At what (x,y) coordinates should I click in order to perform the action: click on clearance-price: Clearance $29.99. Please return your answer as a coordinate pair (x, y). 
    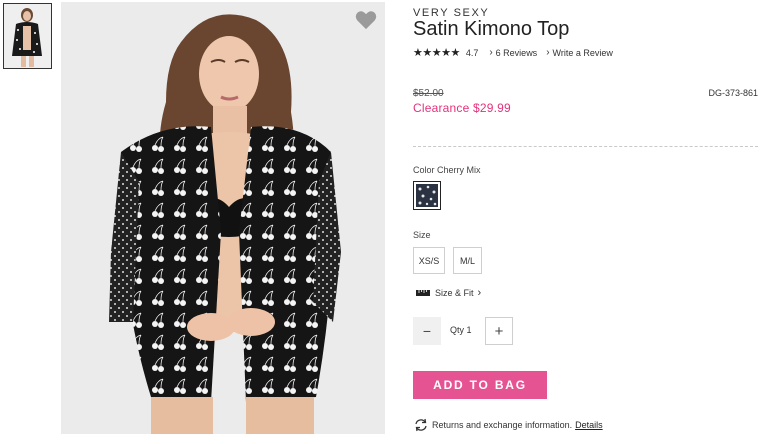
    Looking at the image, I should click on (462, 108).